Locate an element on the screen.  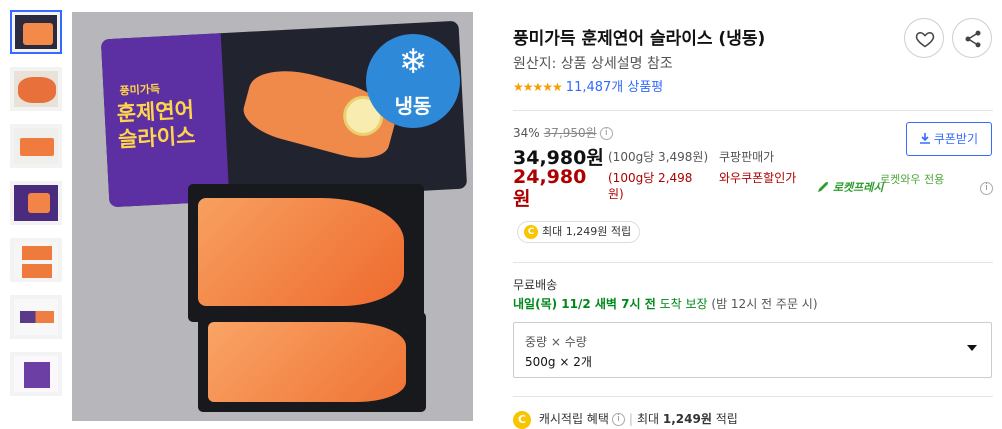
download-icon is located at coordinates (925, 138).